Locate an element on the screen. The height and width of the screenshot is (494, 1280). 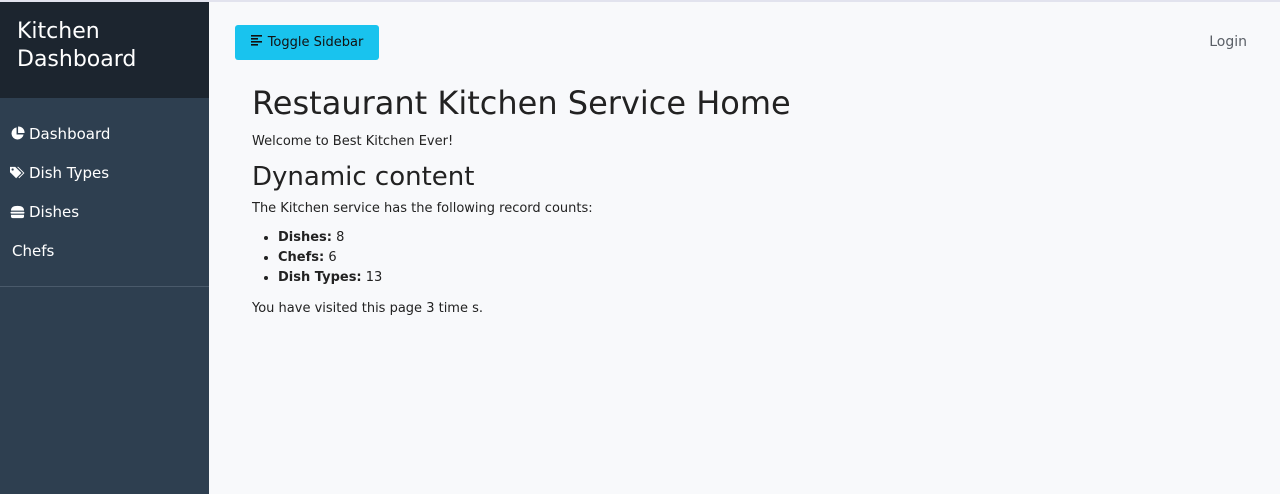
sidebar-nav: Dashboard Dish Types Dishes Chefs is located at coordinates (104, 192).